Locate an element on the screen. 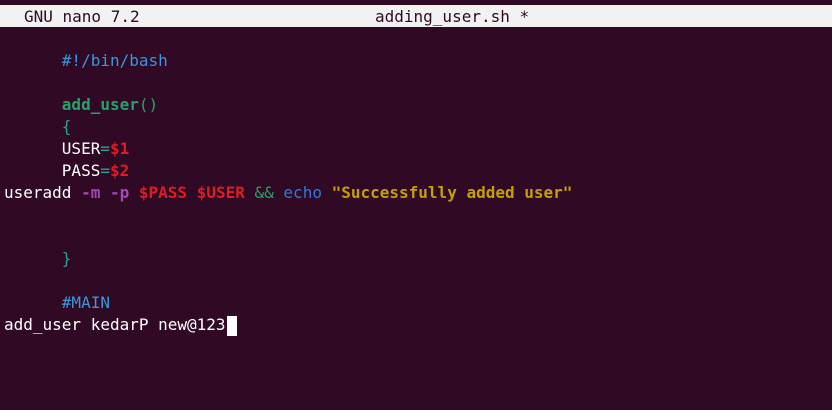 Image resolution: width=832 pixels, height=410 pixels. nano-title-bar: GNU nano 7.2 adding_user.sh * is located at coordinates (416, 16).